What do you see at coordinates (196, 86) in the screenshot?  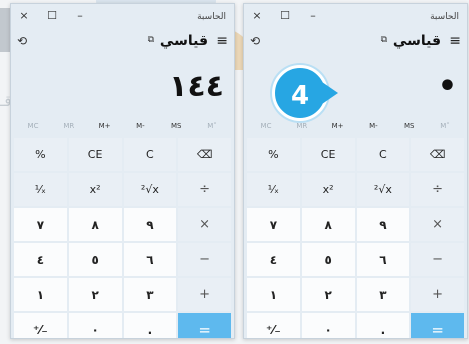 I see `result-display: ١٤٤` at bounding box center [196, 86].